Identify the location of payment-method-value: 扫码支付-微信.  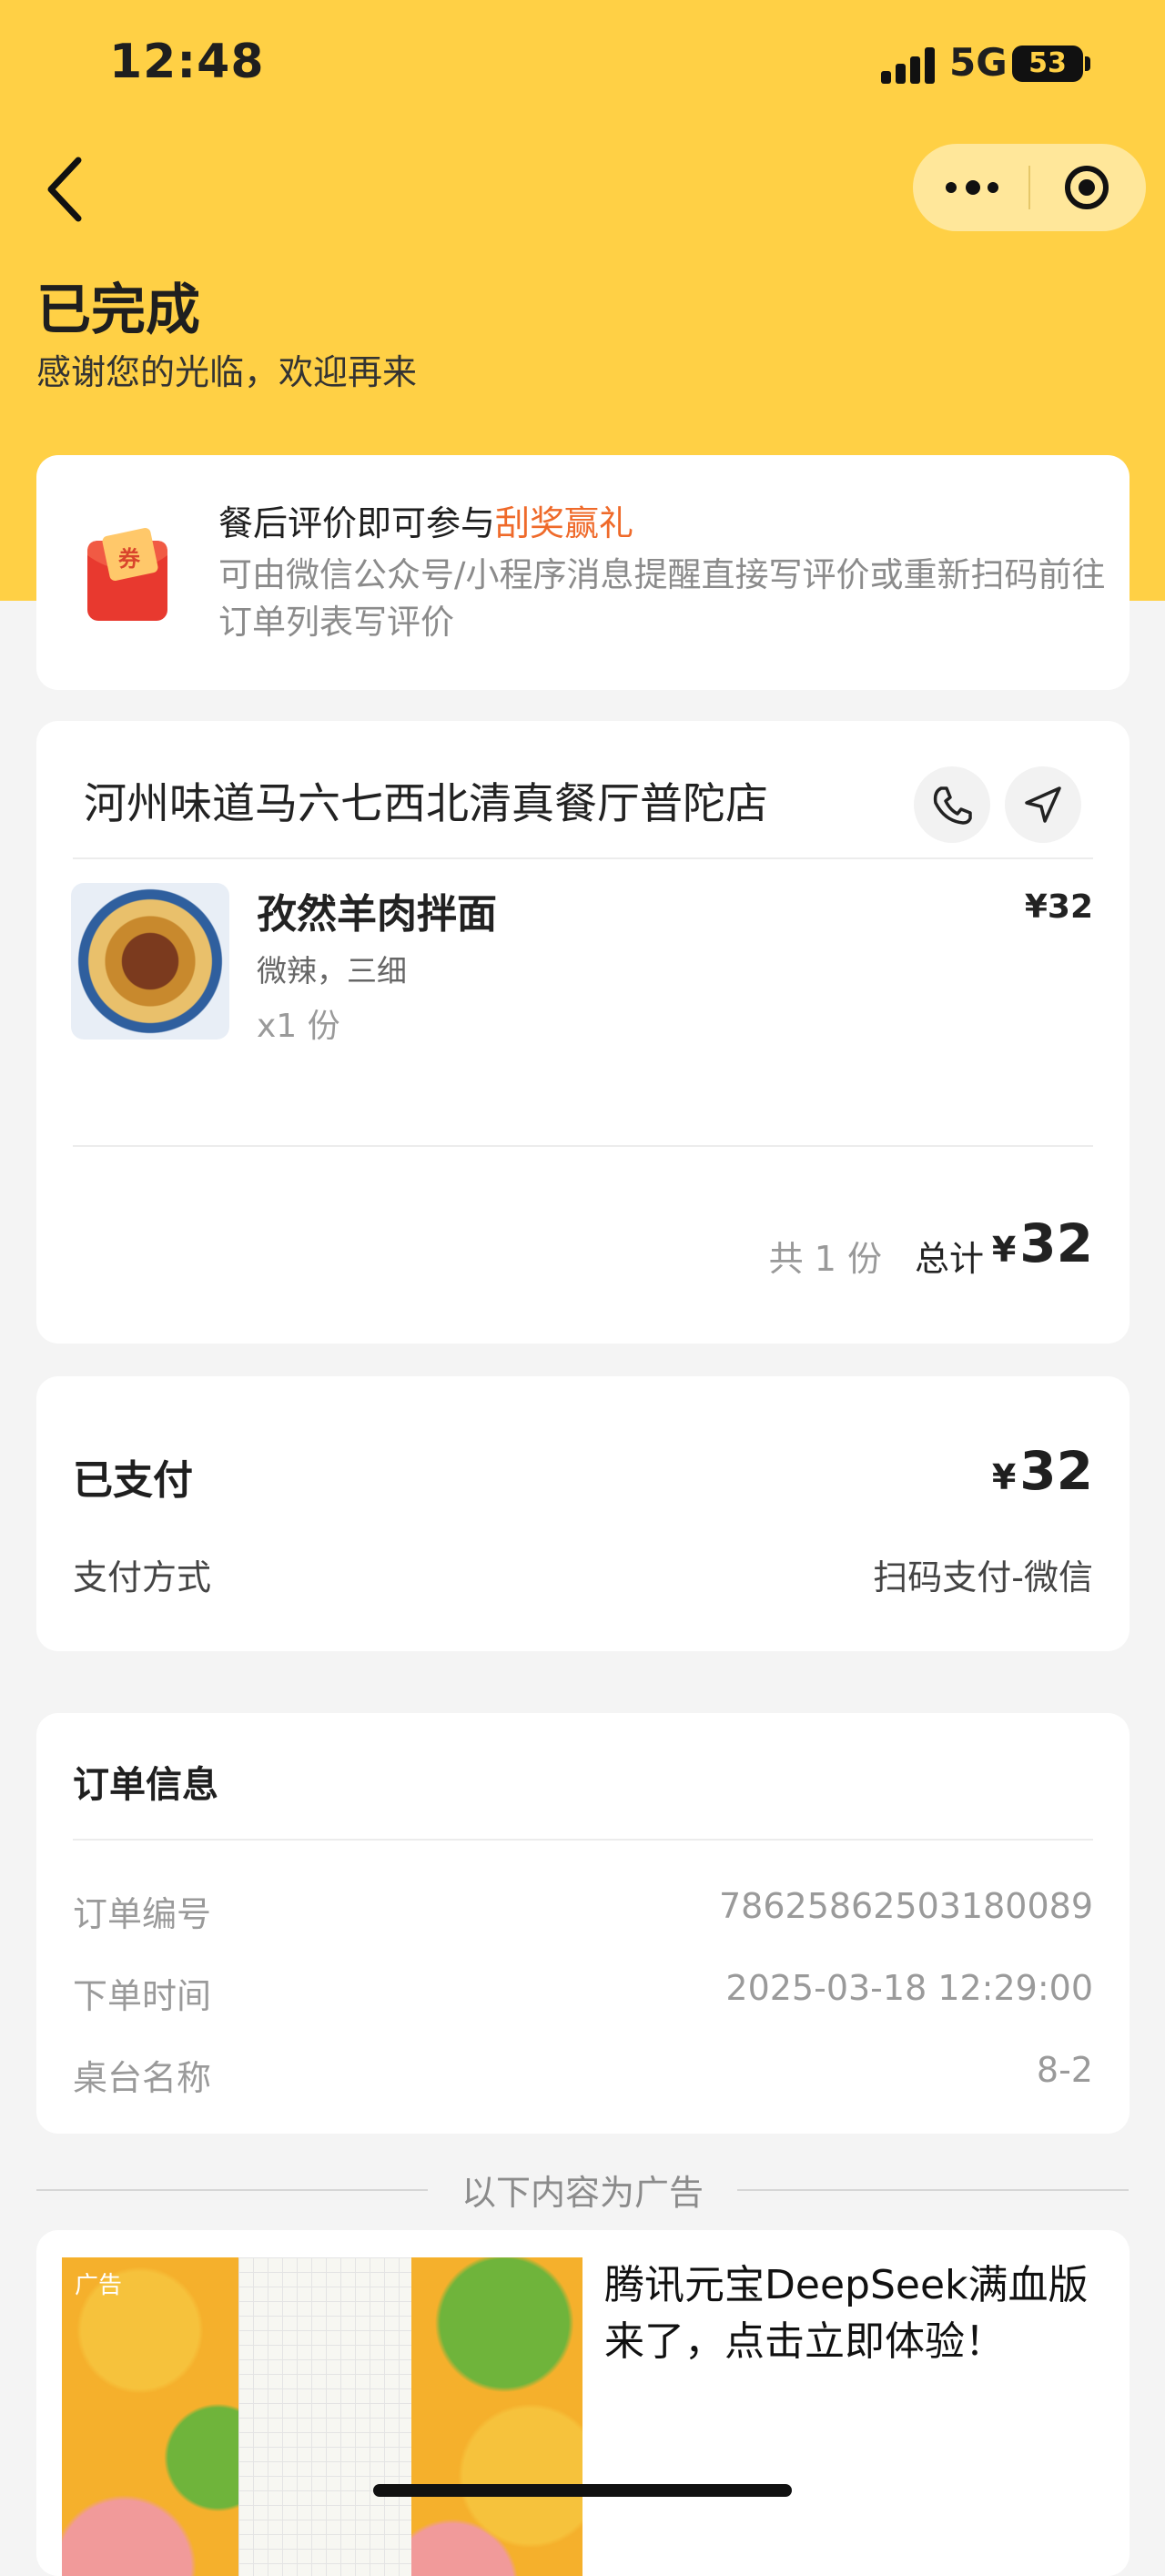
(983, 1577).